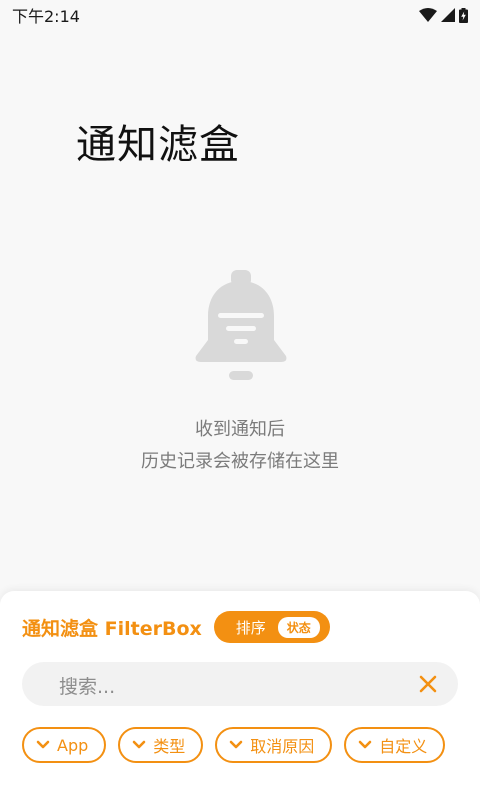 This screenshot has height=788, width=480. I want to click on close-icon, so click(428, 684).